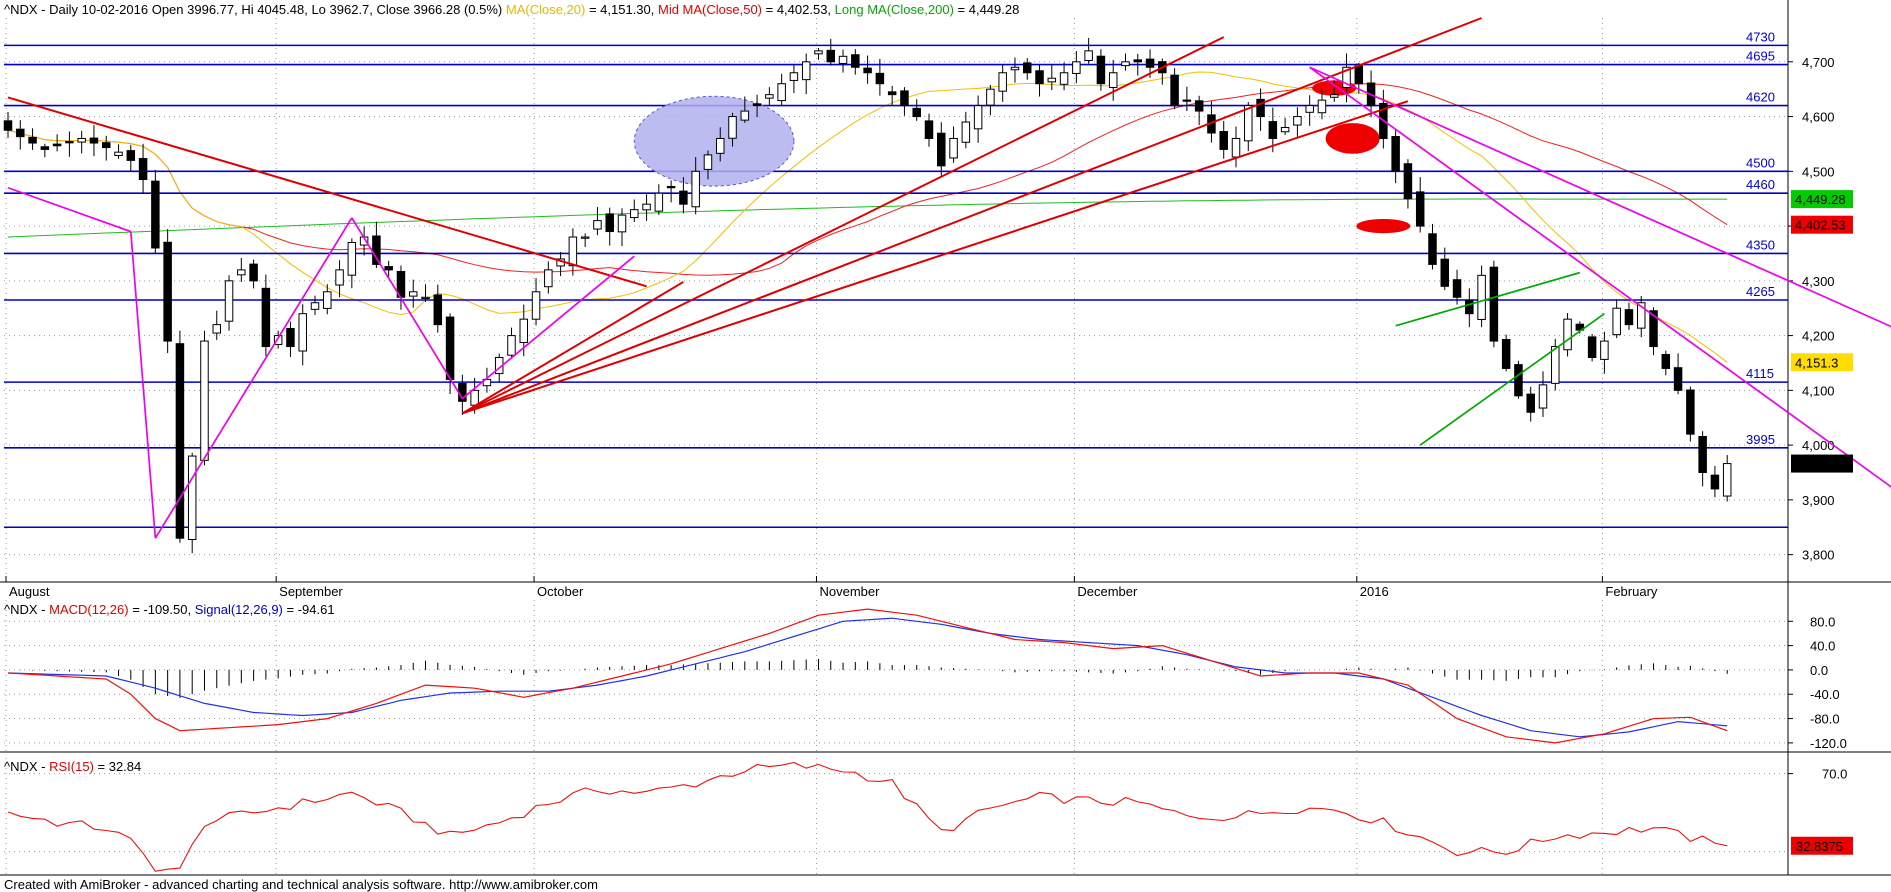  What do you see at coordinates (1818, 117) in the screenshot?
I see `price-tick-label: 4,600` at bounding box center [1818, 117].